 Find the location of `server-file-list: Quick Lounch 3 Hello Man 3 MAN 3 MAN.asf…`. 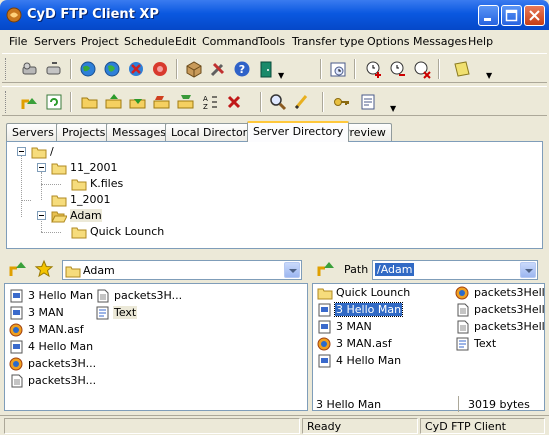

server-file-list: Quick Lounch 3 Hello Man 3 MAN 3 MAN.asf… is located at coordinates (428, 347).